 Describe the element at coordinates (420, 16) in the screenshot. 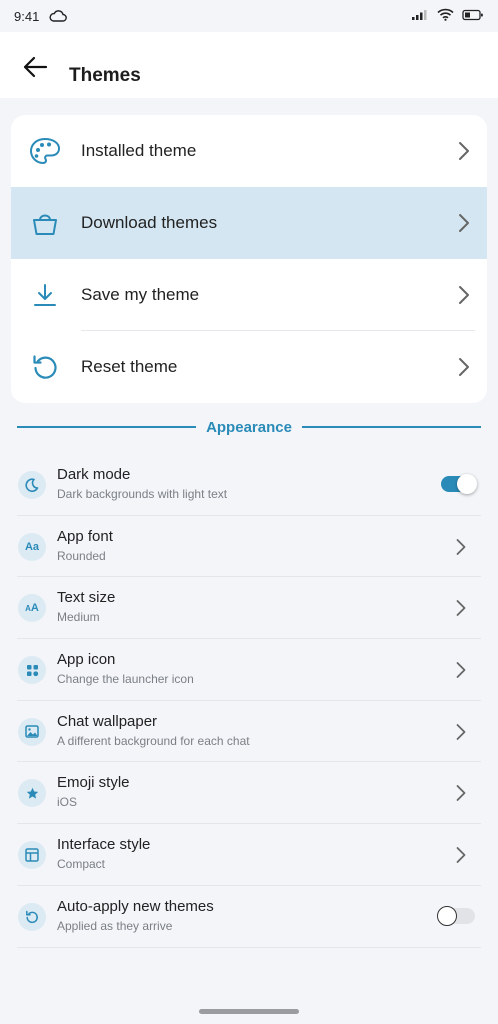

I see `signal-icon` at that location.